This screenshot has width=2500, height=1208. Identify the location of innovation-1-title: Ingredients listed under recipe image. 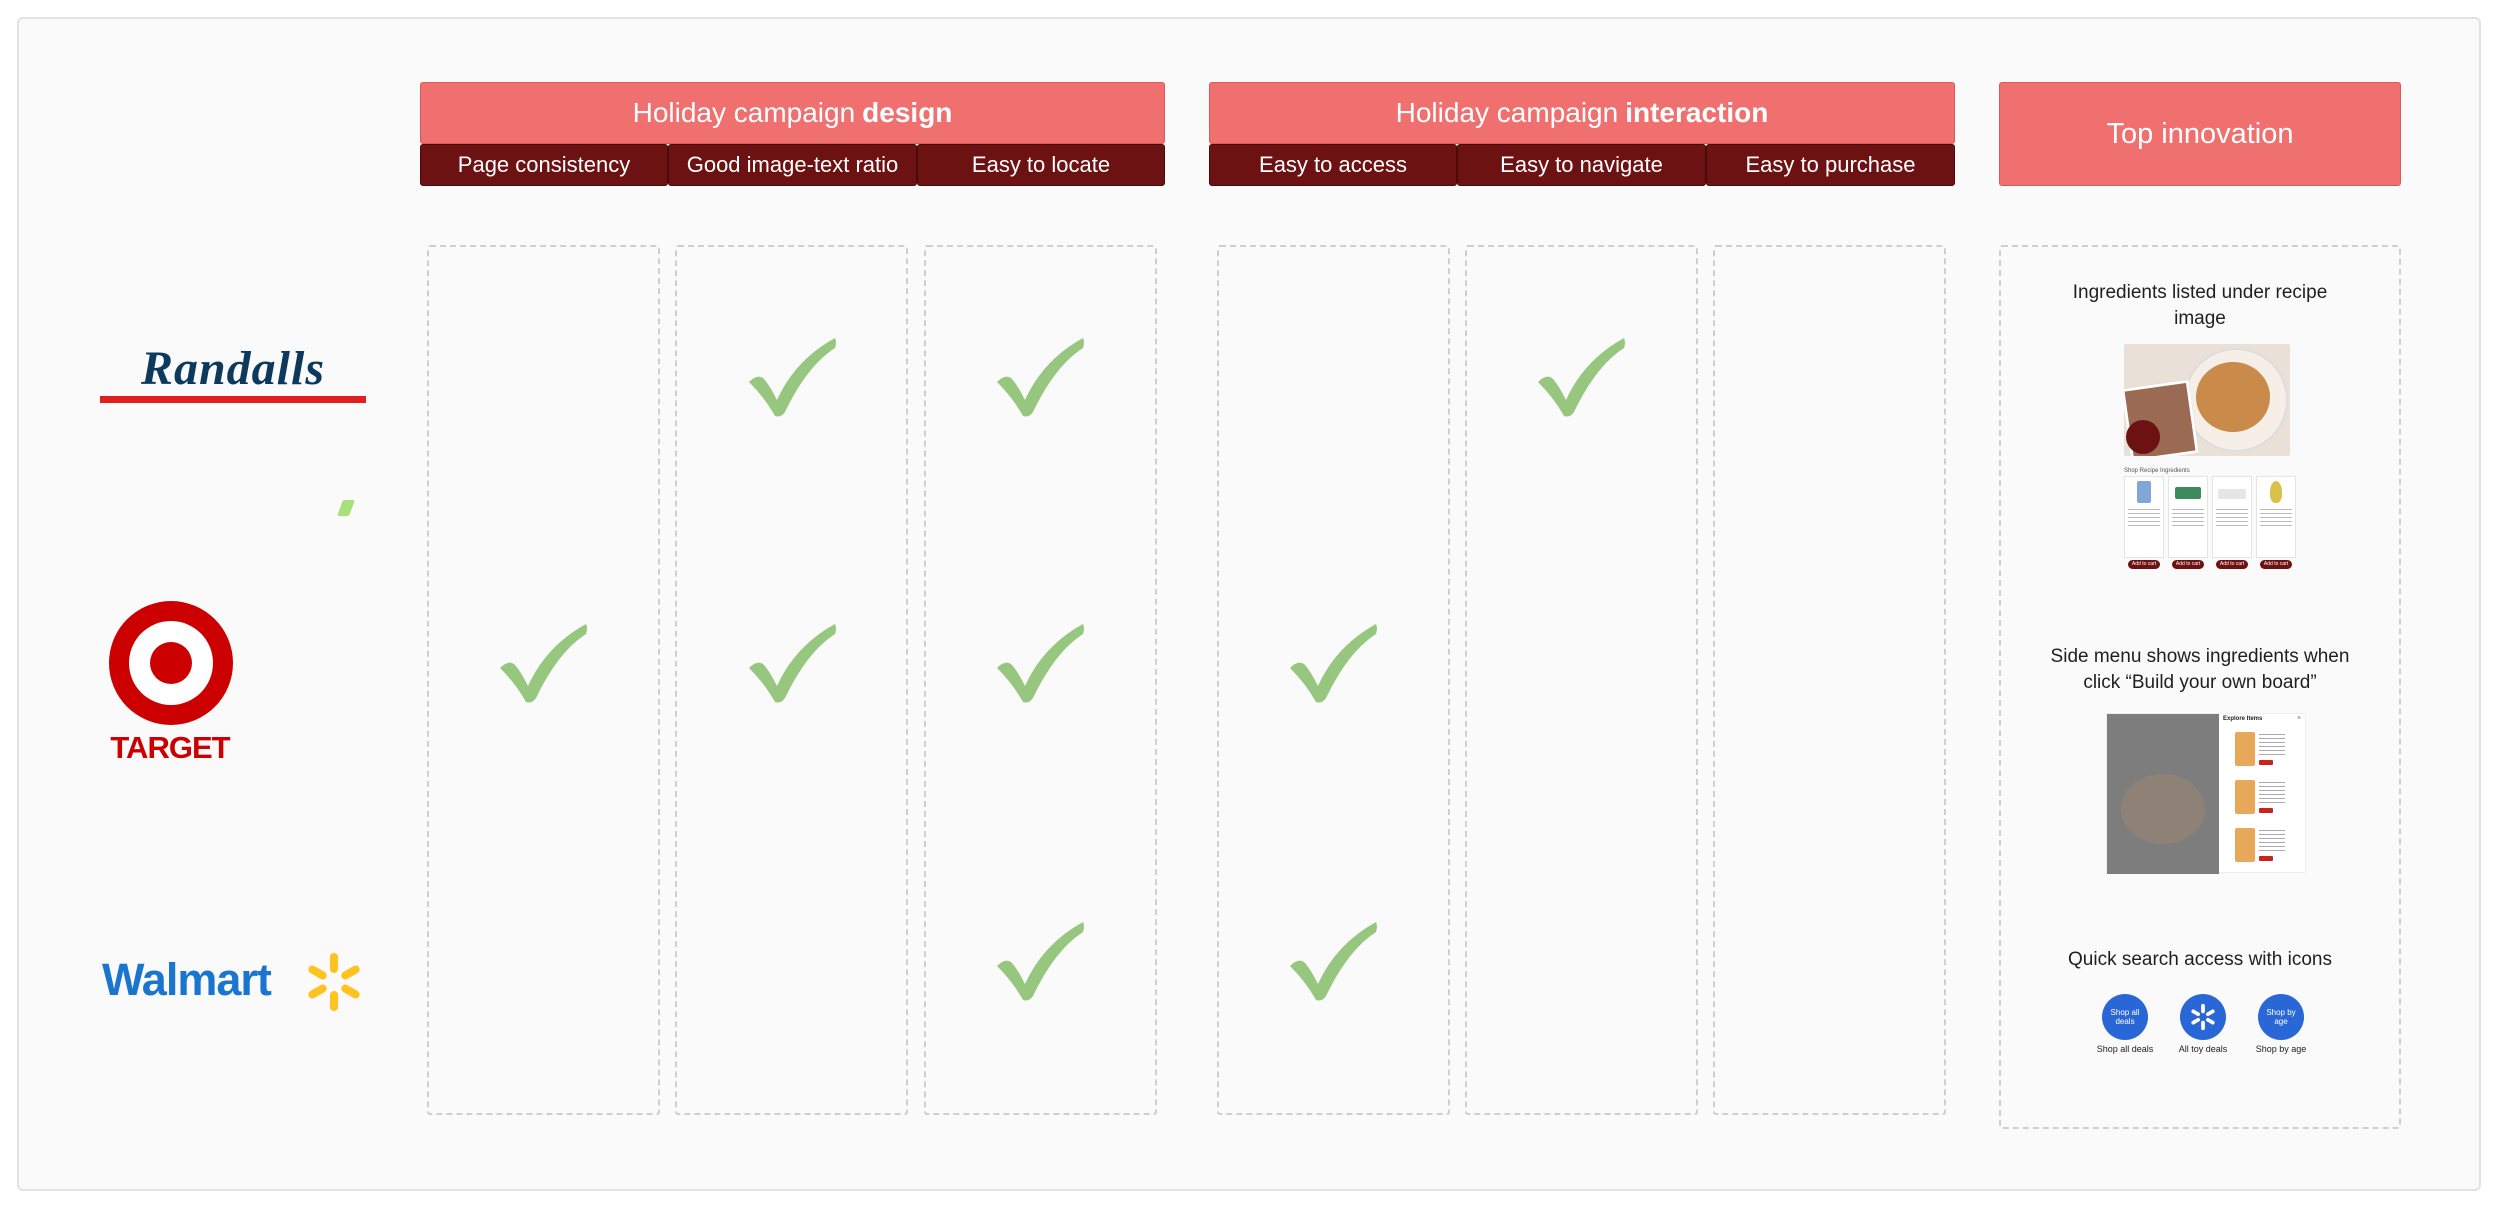
(2200, 305).